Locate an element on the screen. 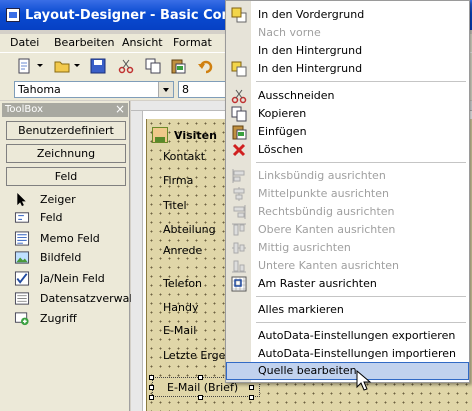 The height and width of the screenshot is (411, 472). field-label-kontakt: Kontakt is located at coordinates (184, 156).